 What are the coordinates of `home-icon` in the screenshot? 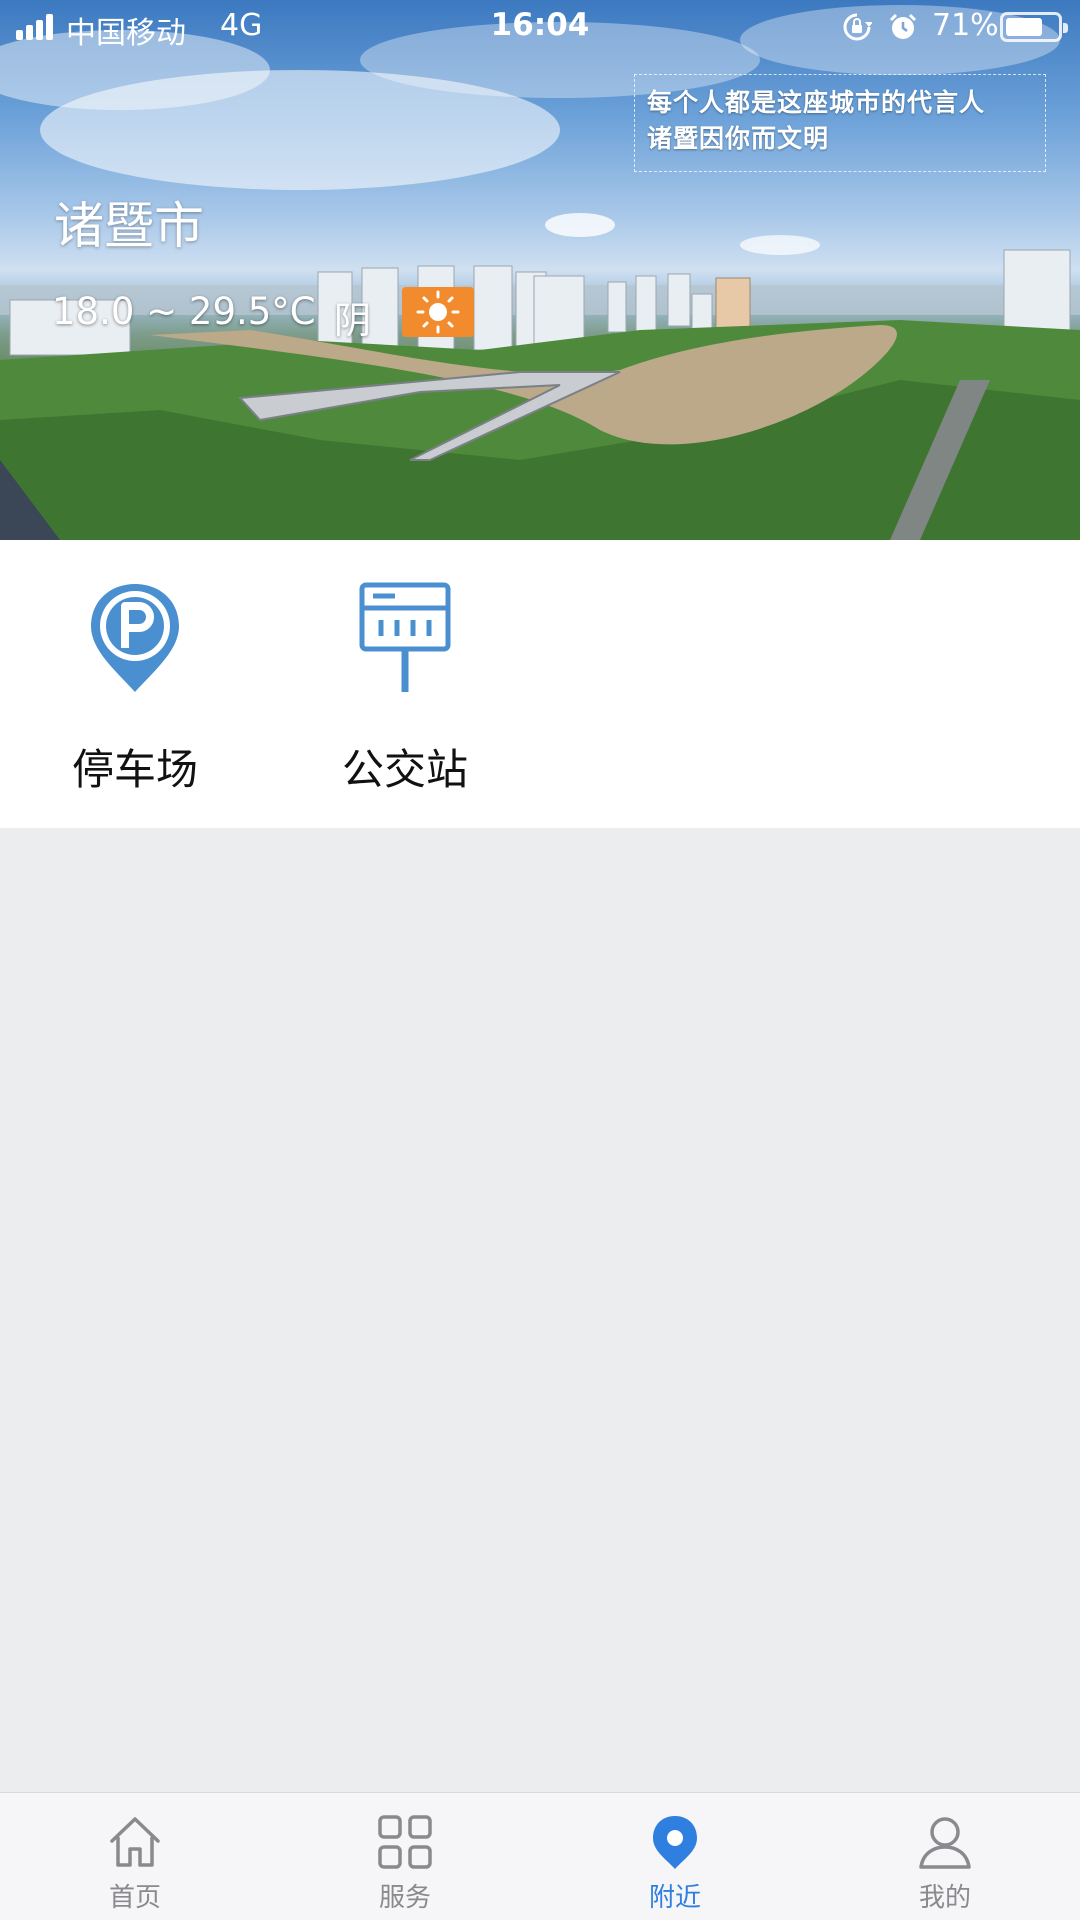 It's located at (135, 1842).